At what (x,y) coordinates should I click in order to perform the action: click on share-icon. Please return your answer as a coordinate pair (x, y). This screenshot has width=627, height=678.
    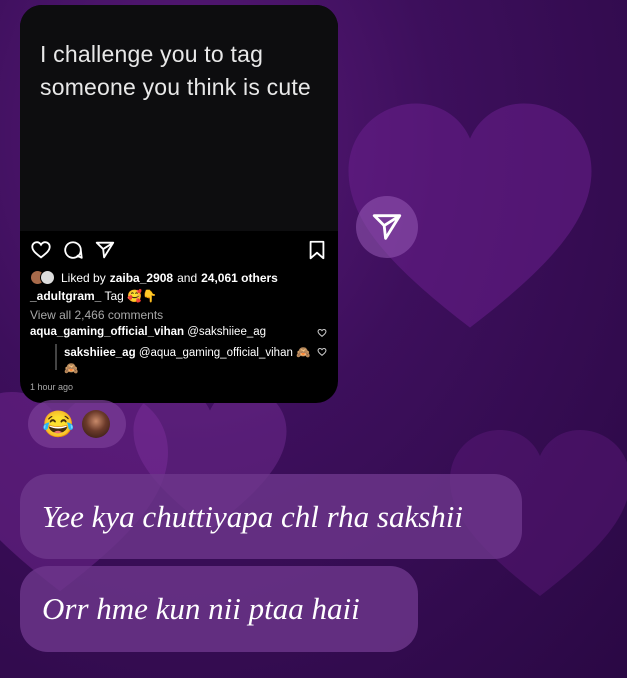
    Looking at the image, I should click on (387, 227).